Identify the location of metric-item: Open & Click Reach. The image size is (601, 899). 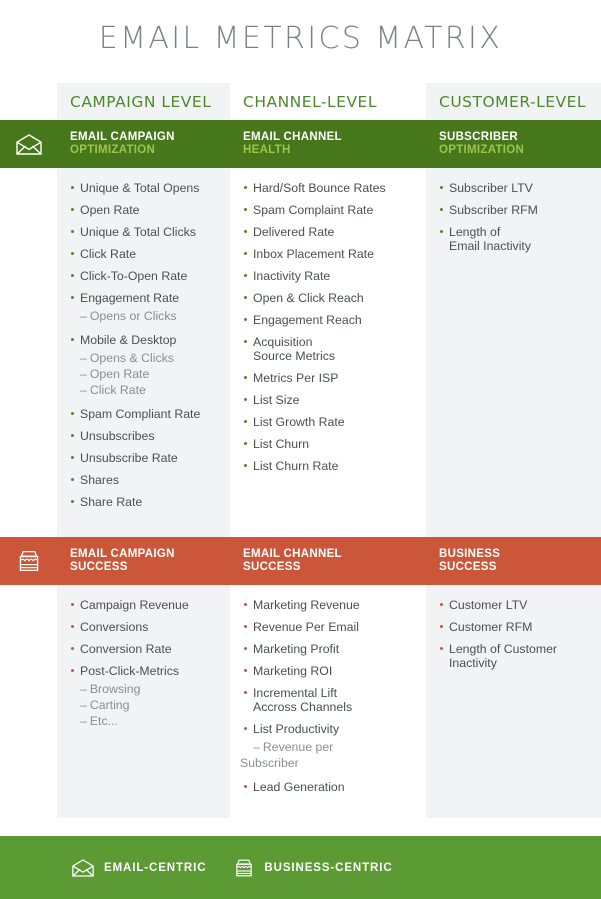
(331, 298).